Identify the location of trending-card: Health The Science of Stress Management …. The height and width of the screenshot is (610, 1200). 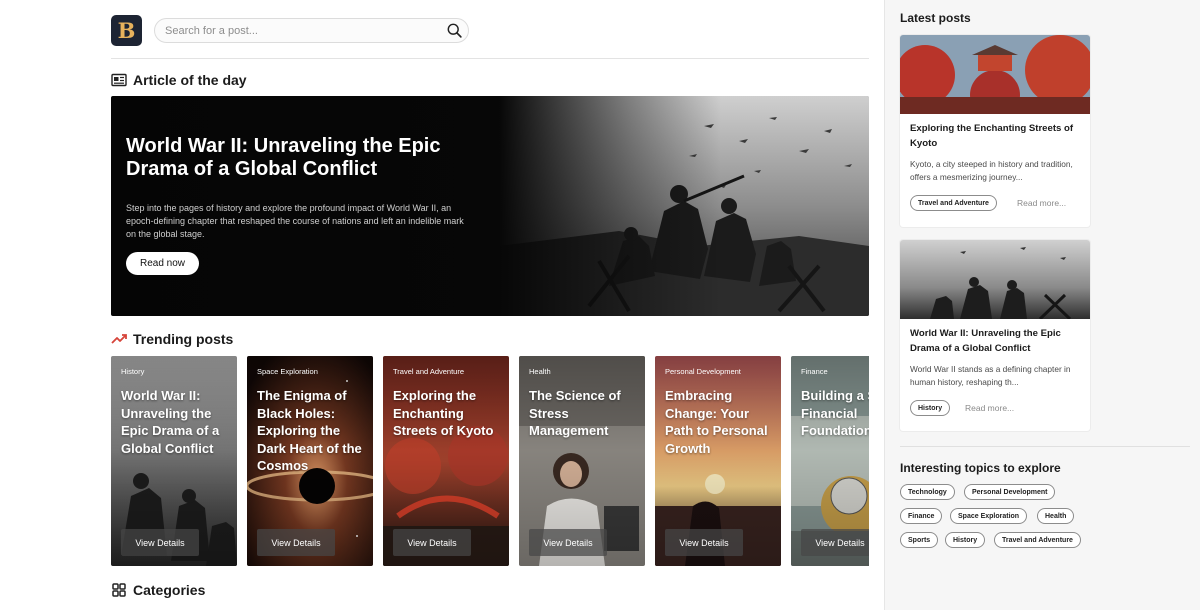
(582, 461).